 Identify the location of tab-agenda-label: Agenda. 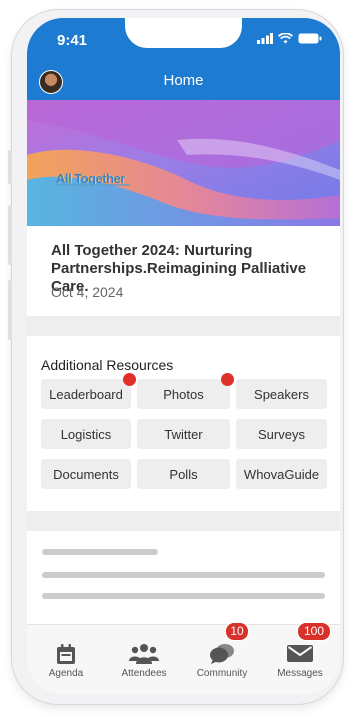
(66, 673).